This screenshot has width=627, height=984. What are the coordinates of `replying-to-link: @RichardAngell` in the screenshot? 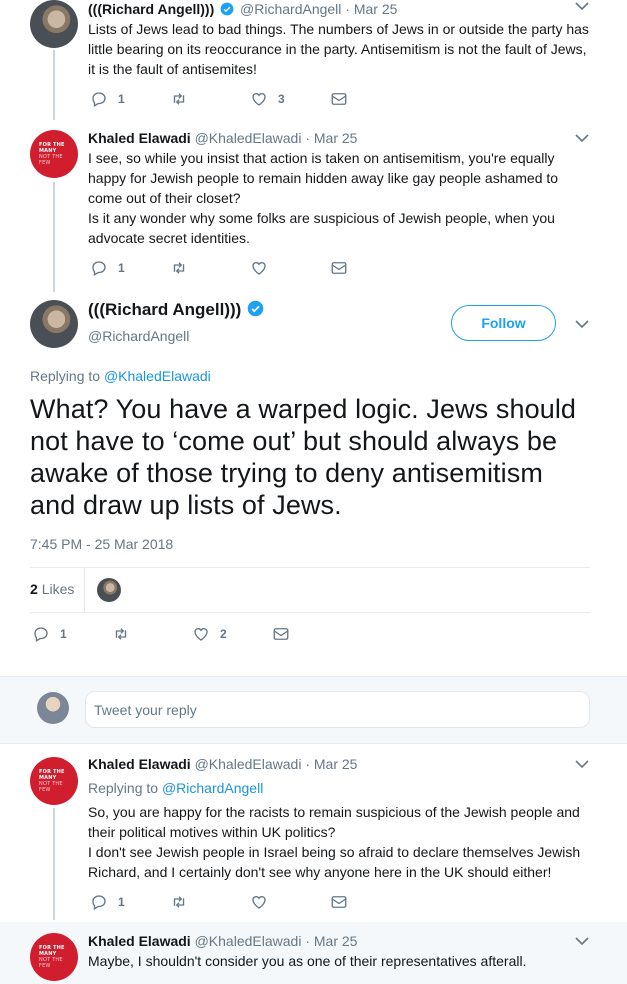 It's located at (212, 788).